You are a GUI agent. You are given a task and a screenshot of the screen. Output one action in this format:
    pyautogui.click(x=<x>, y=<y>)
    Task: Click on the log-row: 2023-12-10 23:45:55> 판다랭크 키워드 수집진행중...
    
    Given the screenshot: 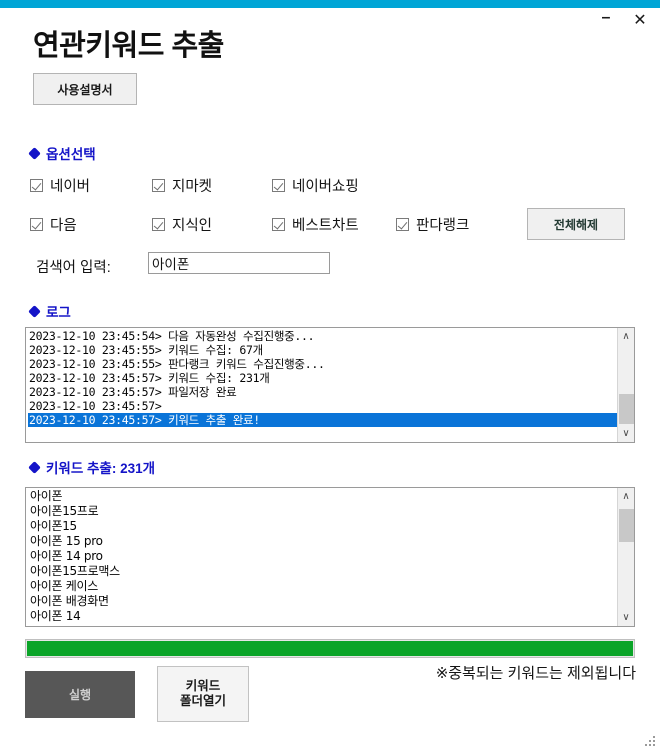 What is the action you would take?
    pyautogui.click(x=322, y=364)
    